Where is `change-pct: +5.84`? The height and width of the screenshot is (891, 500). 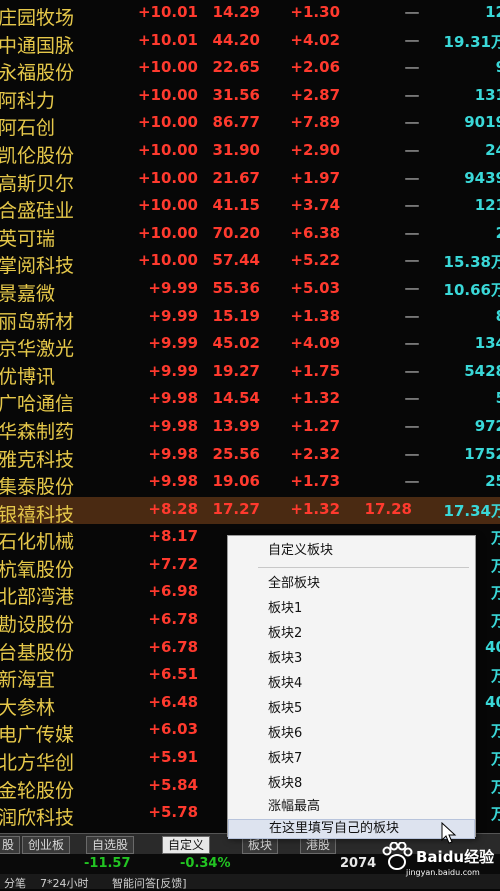
change-pct: +5.84 is located at coordinates (173, 784).